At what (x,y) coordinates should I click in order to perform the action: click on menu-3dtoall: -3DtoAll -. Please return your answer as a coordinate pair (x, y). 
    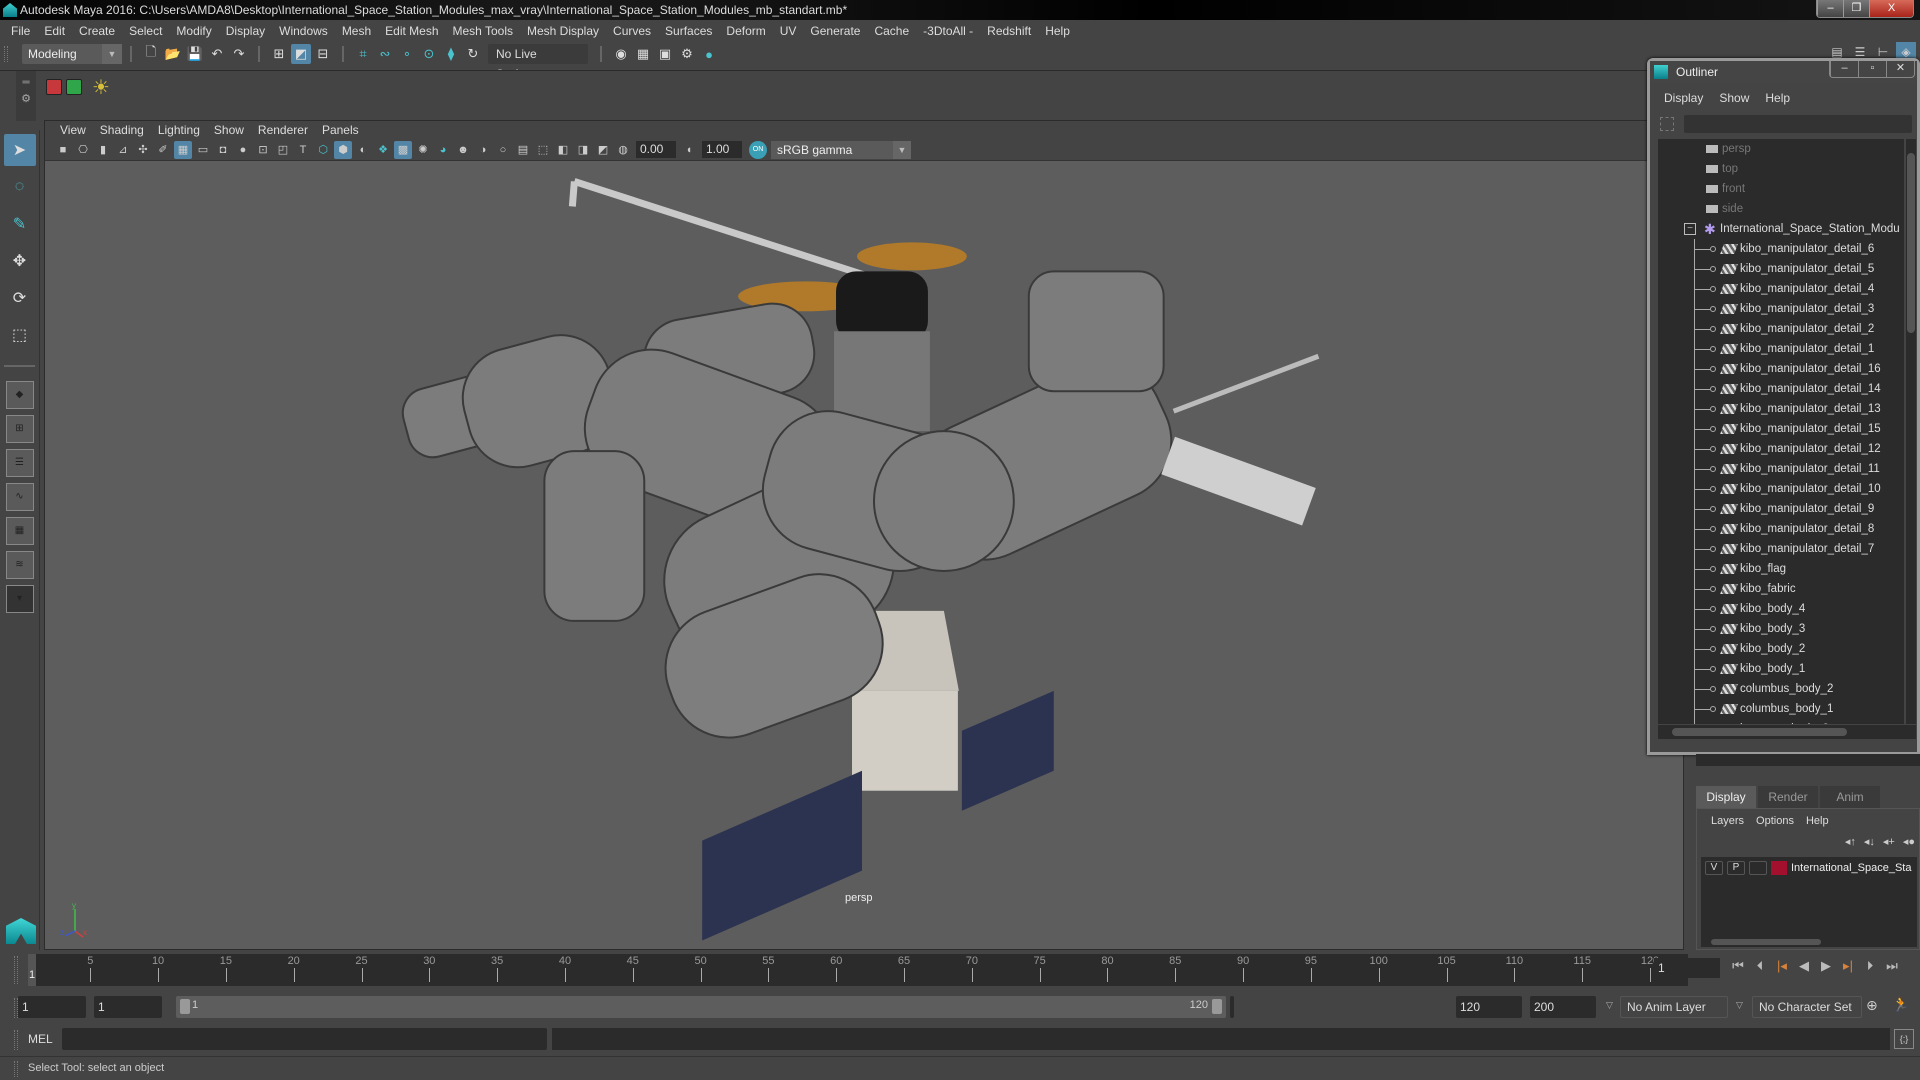
    Looking at the image, I should click on (948, 31).